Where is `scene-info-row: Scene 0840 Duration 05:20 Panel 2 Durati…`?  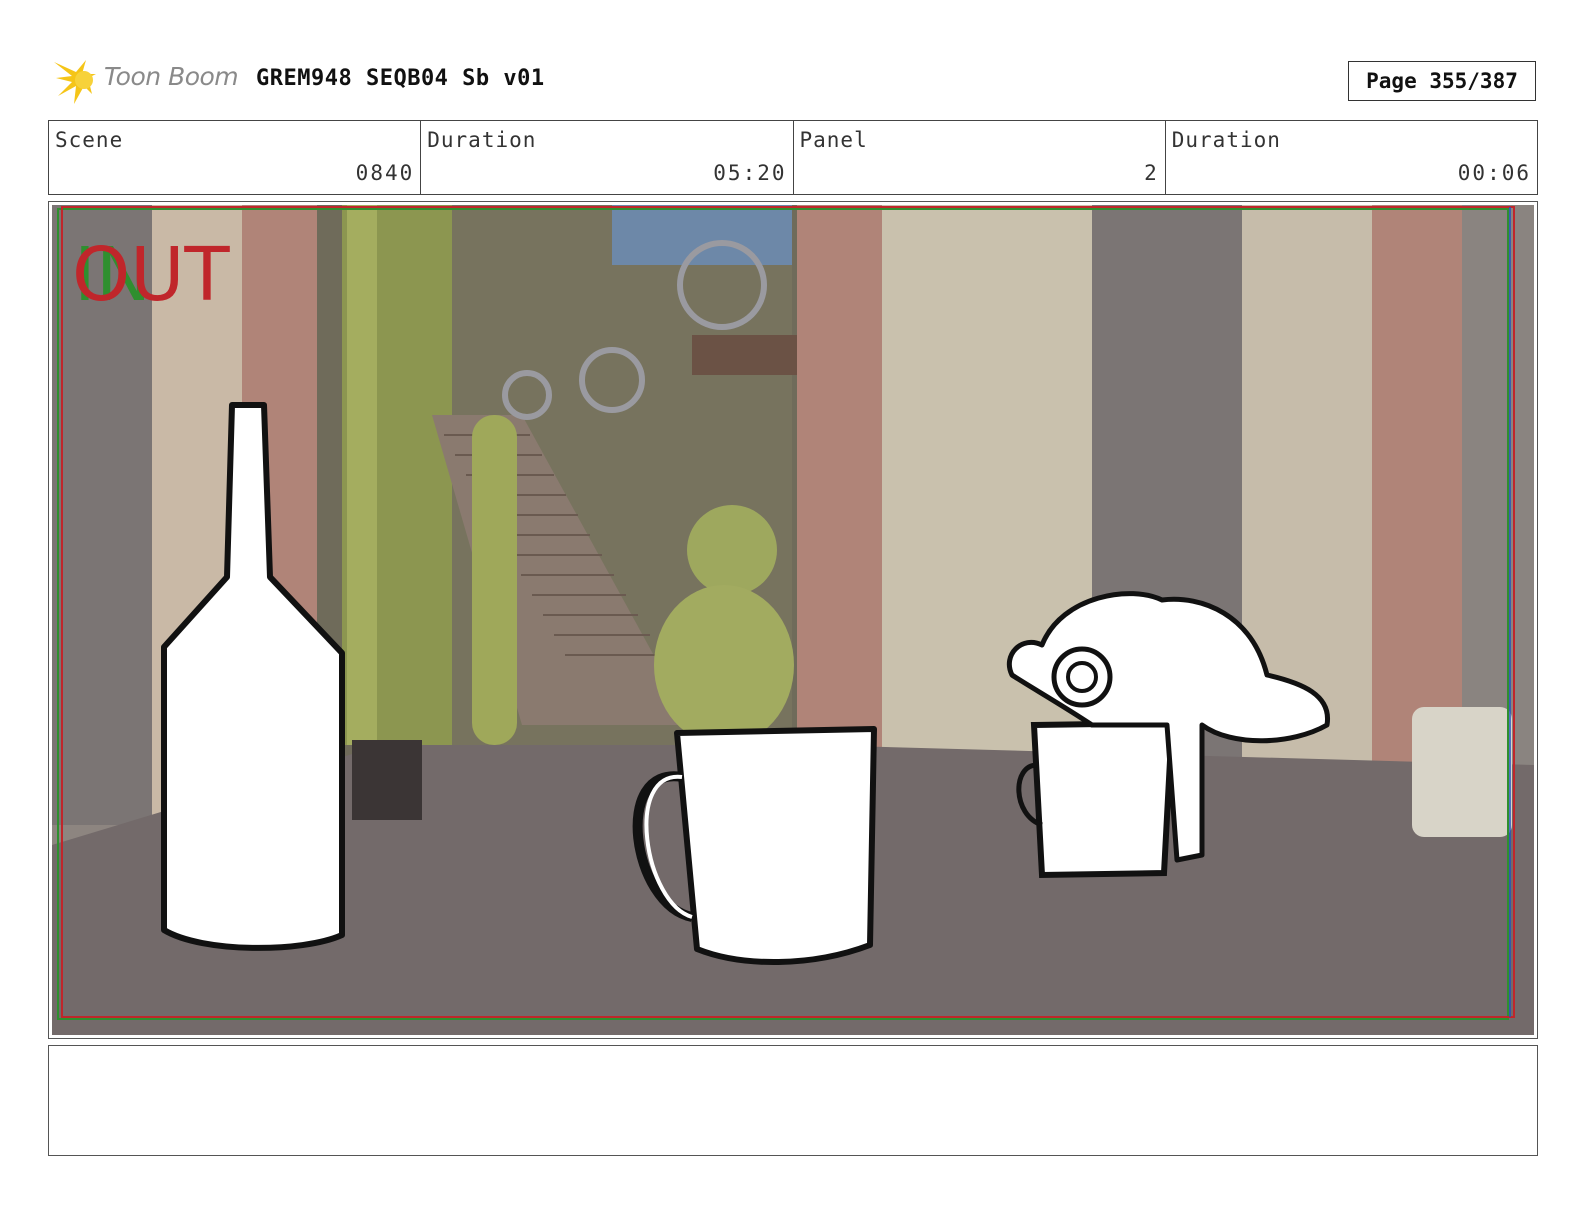
scene-info-row: Scene 0840 Duration 05:20 Panel 2 Durati… is located at coordinates (793, 157).